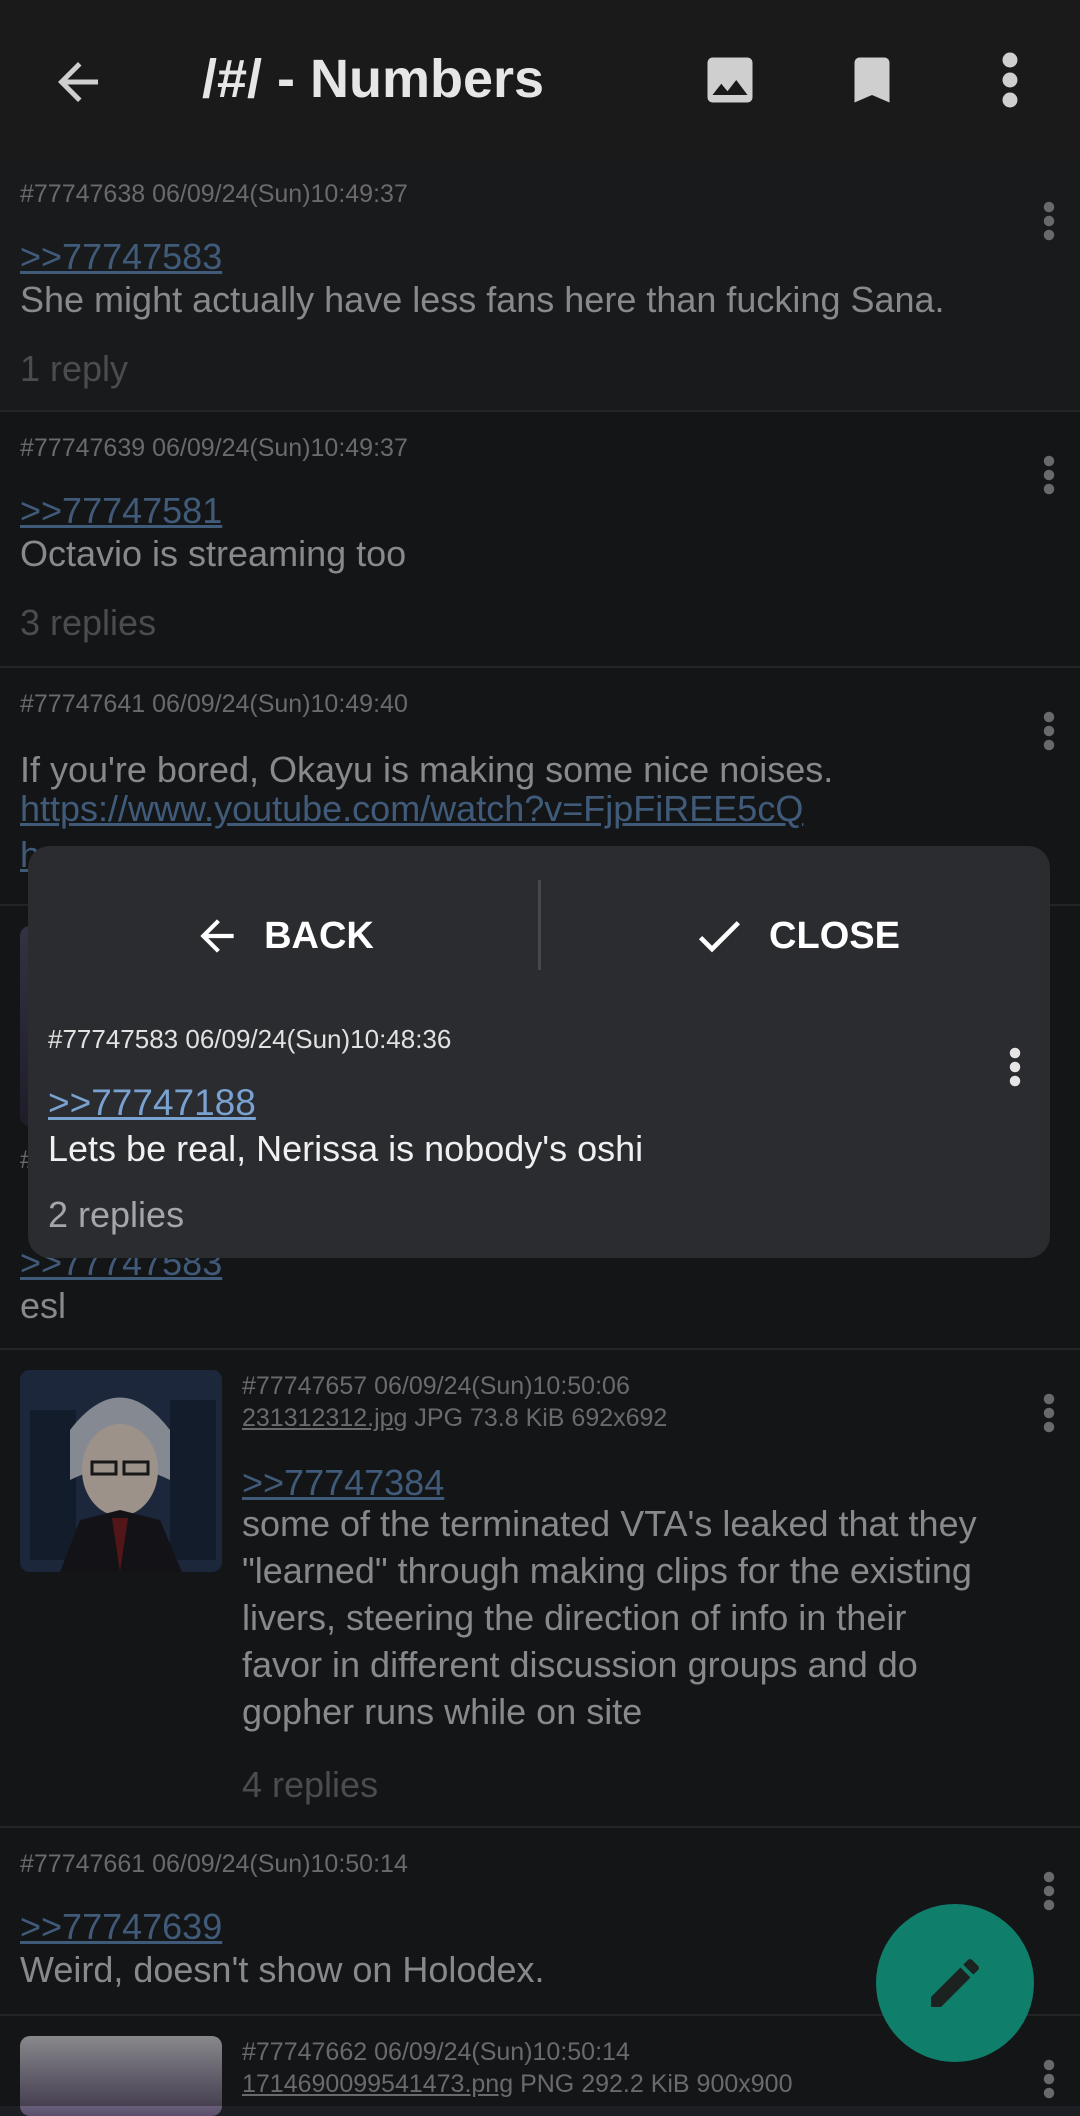 This screenshot has width=1080, height=2116. Describe the element at coordinates (1010, 80) in the screenshot. I see `more-vert-icon` at that location.